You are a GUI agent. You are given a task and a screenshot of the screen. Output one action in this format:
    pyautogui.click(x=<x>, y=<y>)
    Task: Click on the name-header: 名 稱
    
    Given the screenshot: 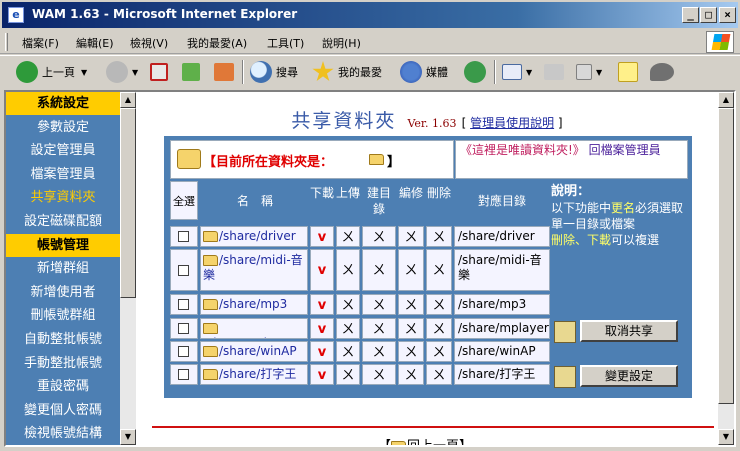 What is the action you would take?
    pyautogui.click(x=254, y=201)
    